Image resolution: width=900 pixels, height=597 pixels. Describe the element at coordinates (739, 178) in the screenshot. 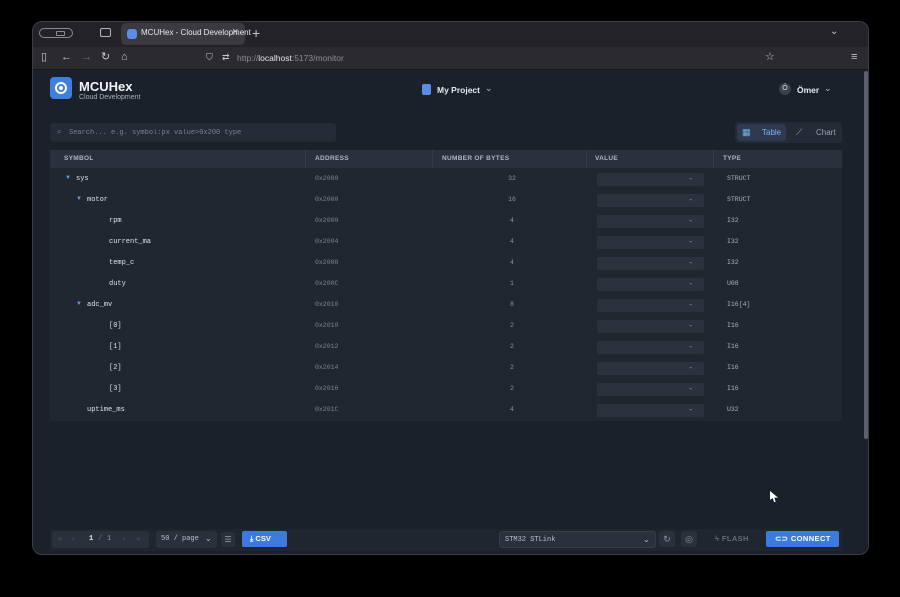

I see `symbol-type: STRUCT` at that location.